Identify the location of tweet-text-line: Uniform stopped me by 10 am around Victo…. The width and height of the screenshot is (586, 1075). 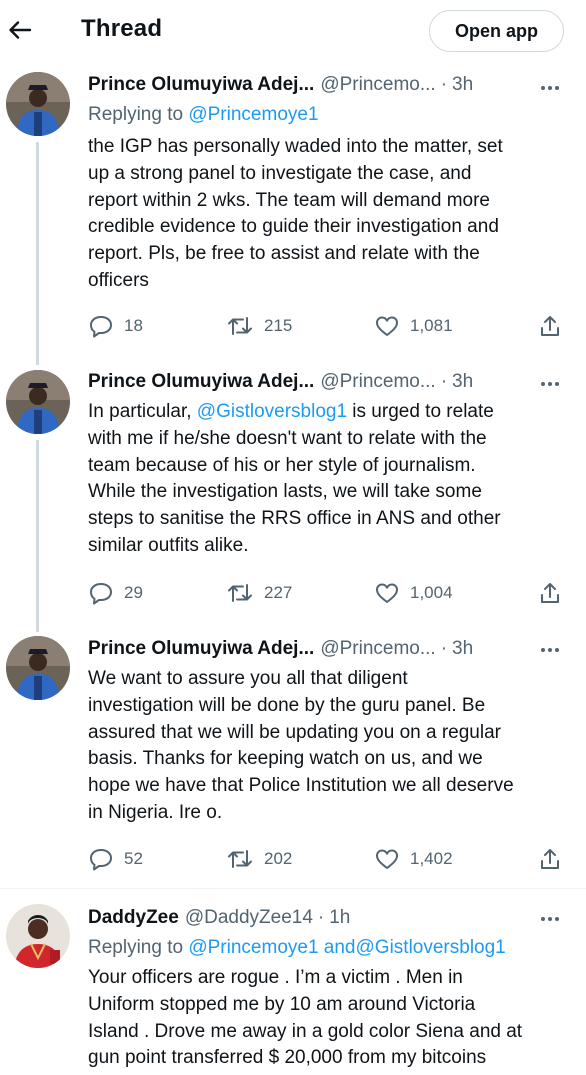
(282, 1004).